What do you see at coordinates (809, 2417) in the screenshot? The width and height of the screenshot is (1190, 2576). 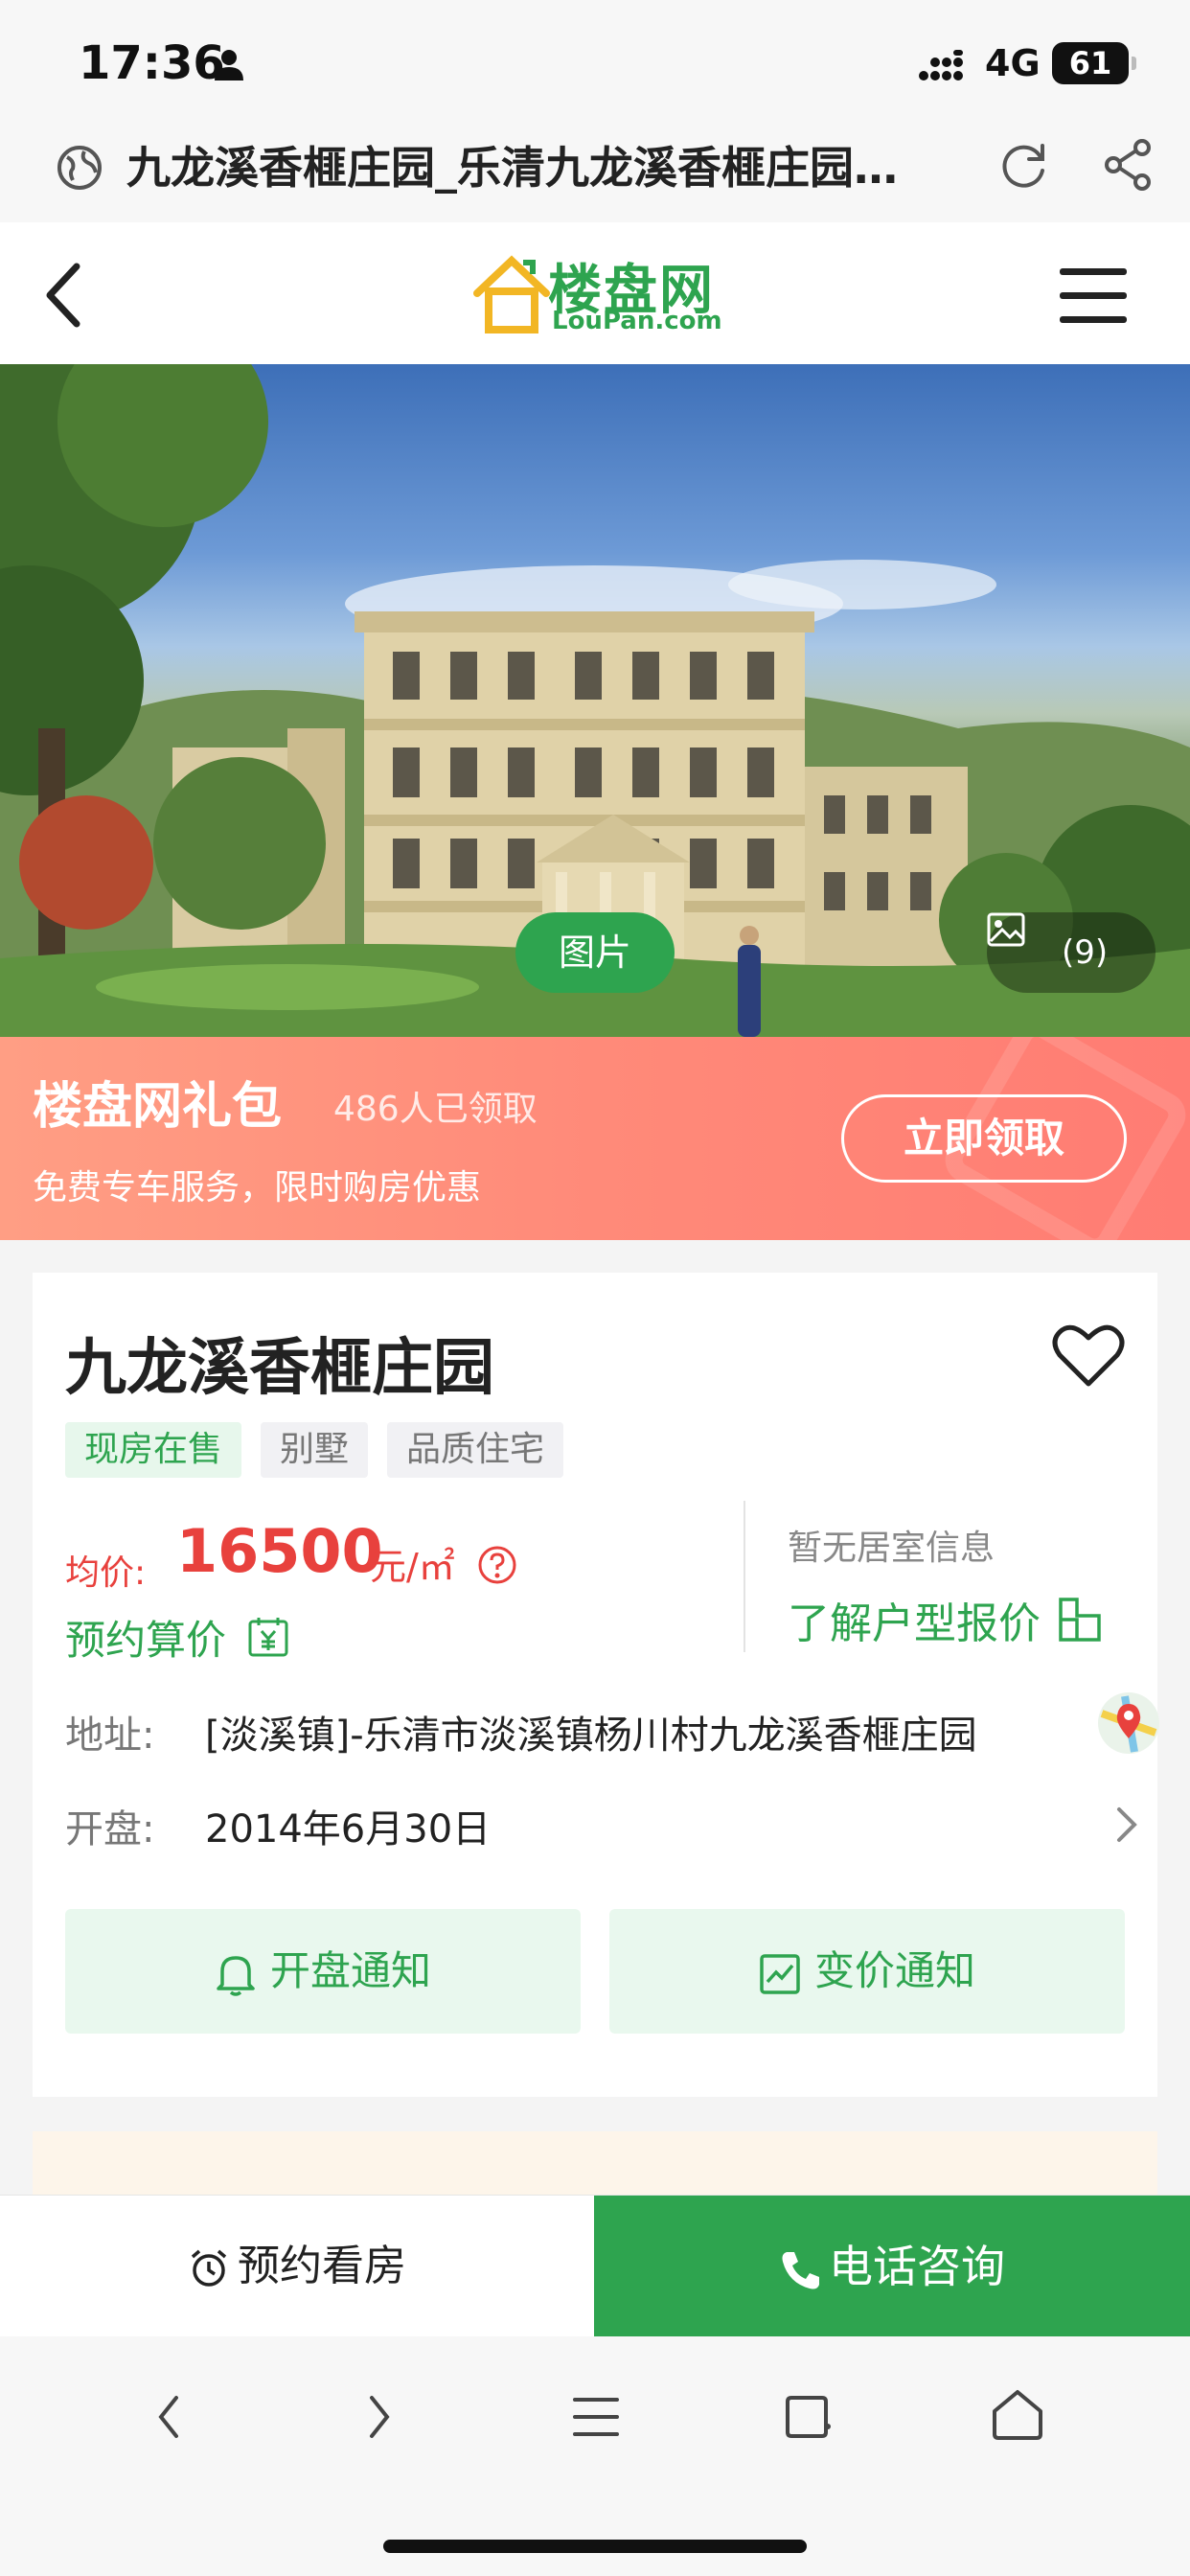 I see `browser-tabs-icon` at bounding box center [809, 2417].